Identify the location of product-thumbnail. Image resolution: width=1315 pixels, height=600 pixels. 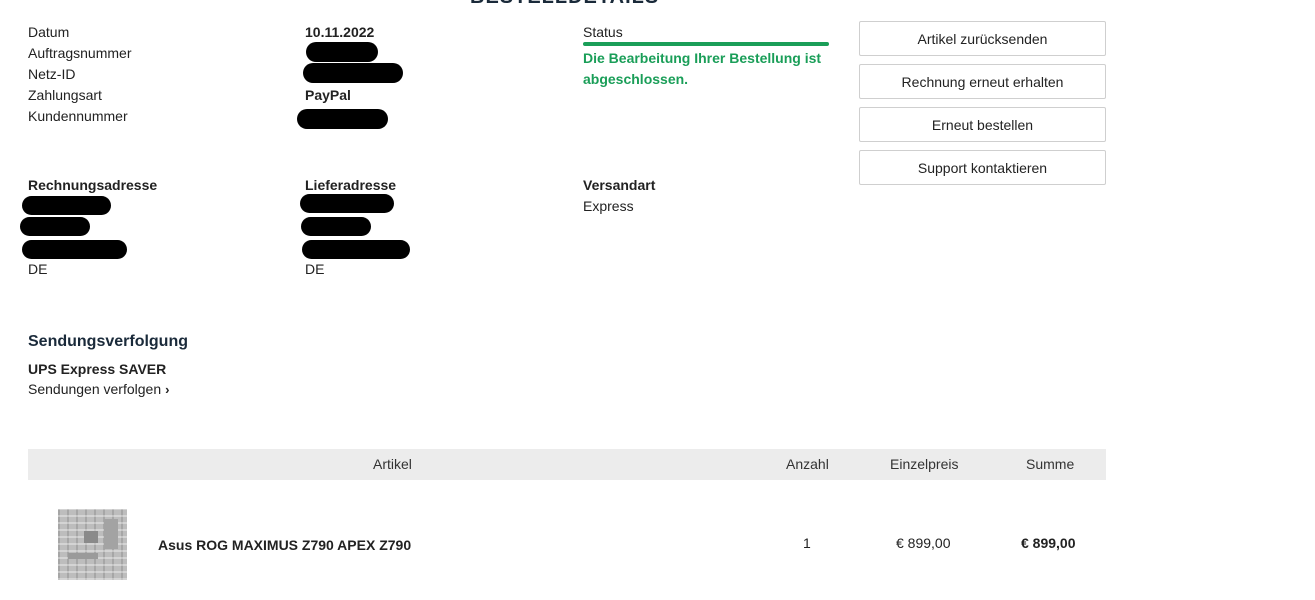
(92, 544).